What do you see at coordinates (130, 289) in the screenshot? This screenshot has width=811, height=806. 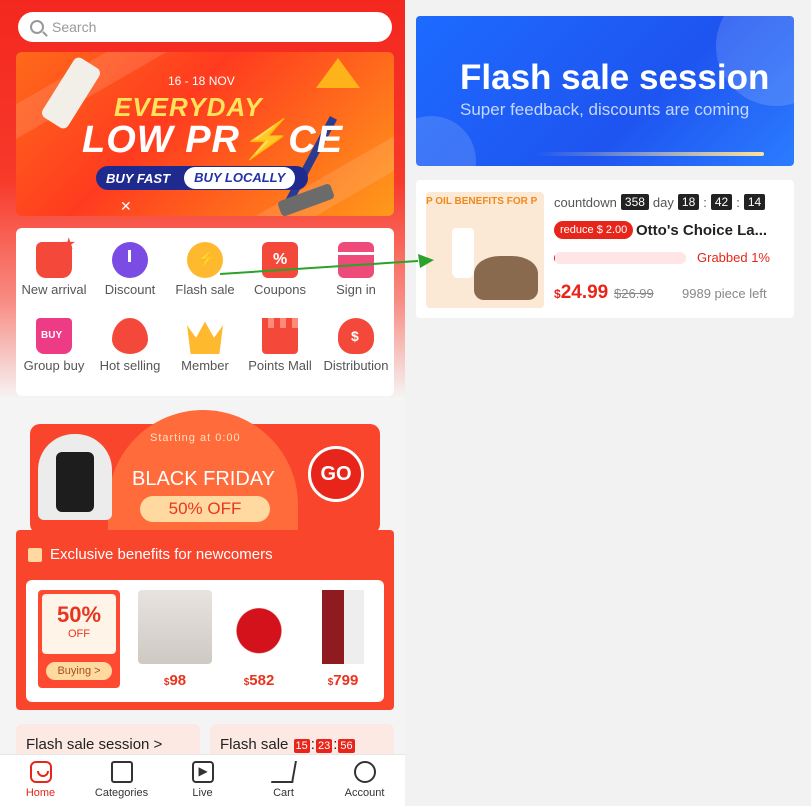 I see `quick-link-label: Discount` at bounding box center [130, 289].